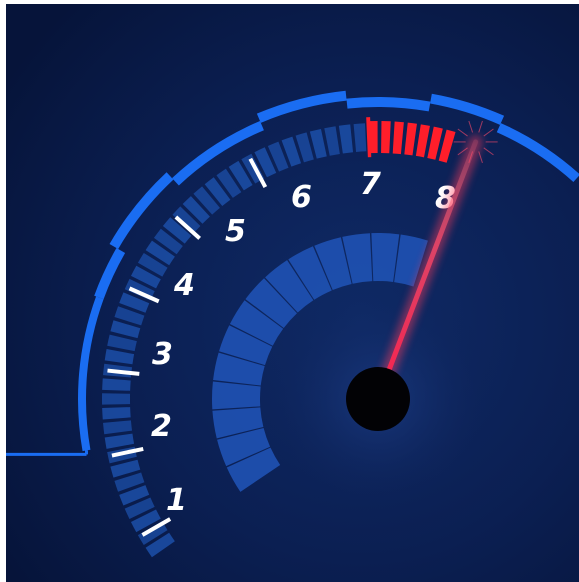  I want to click on needle-hub, so click(378, 399).